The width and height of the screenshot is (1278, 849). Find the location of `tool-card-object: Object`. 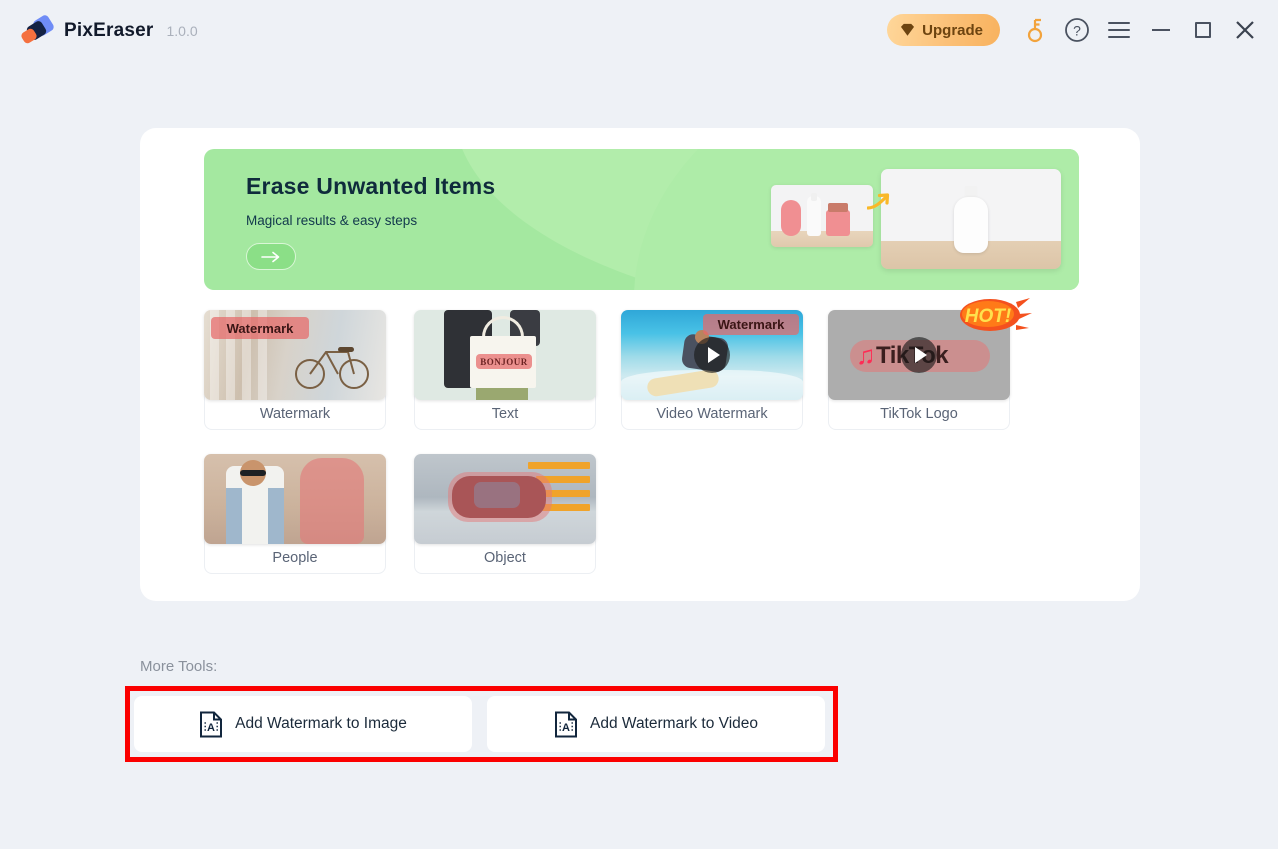

tool-card-object: Object is located at coordinates (505, 514).